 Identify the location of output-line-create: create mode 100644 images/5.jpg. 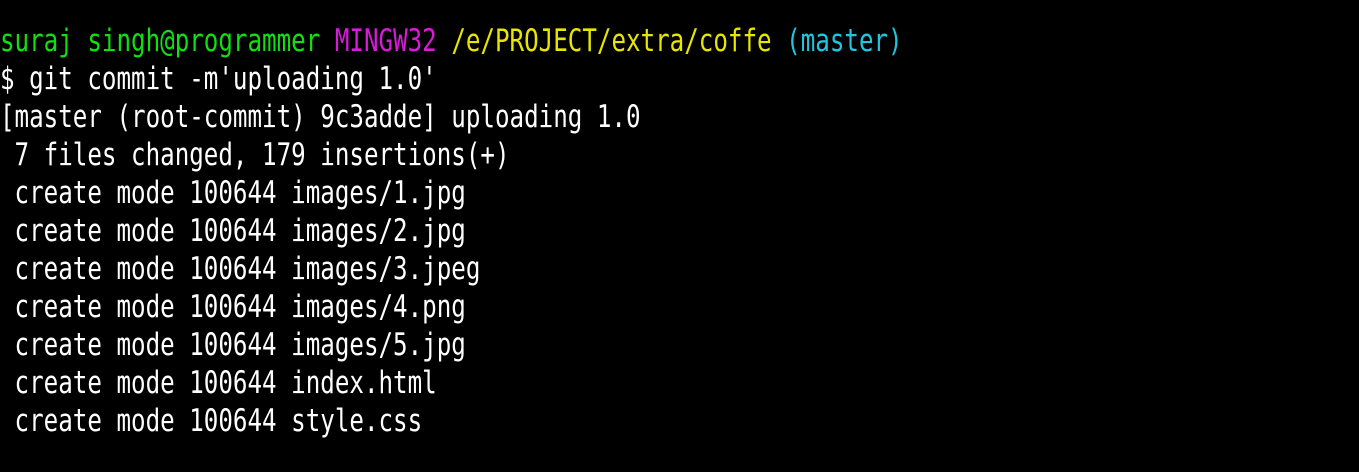
(233, 345).